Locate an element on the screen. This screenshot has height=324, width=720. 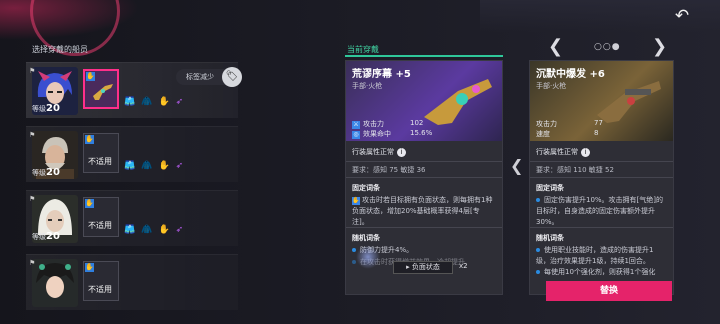
requirement-text: 要求：感知 110 敏捷 52 is located at coordinates (575, 170).